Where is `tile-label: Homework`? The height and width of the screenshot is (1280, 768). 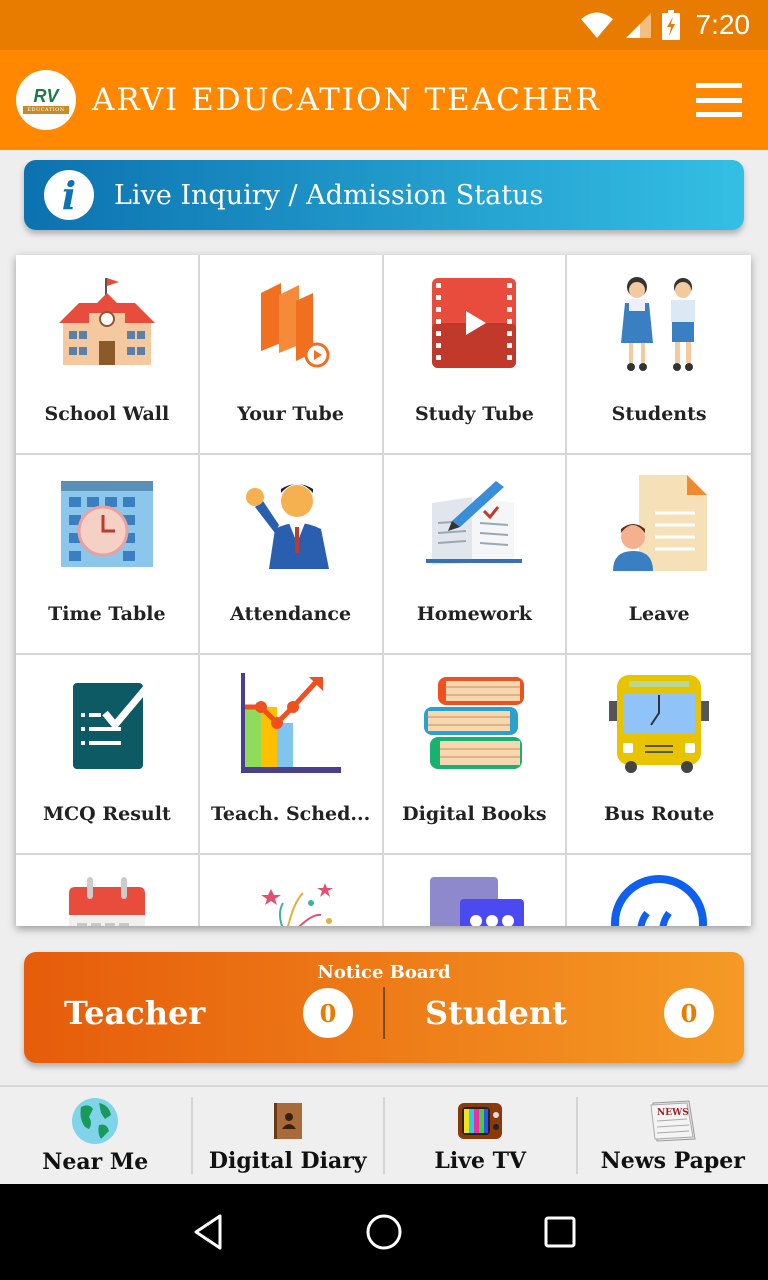 tile-label: Homework is located at coordinates (474, 614).